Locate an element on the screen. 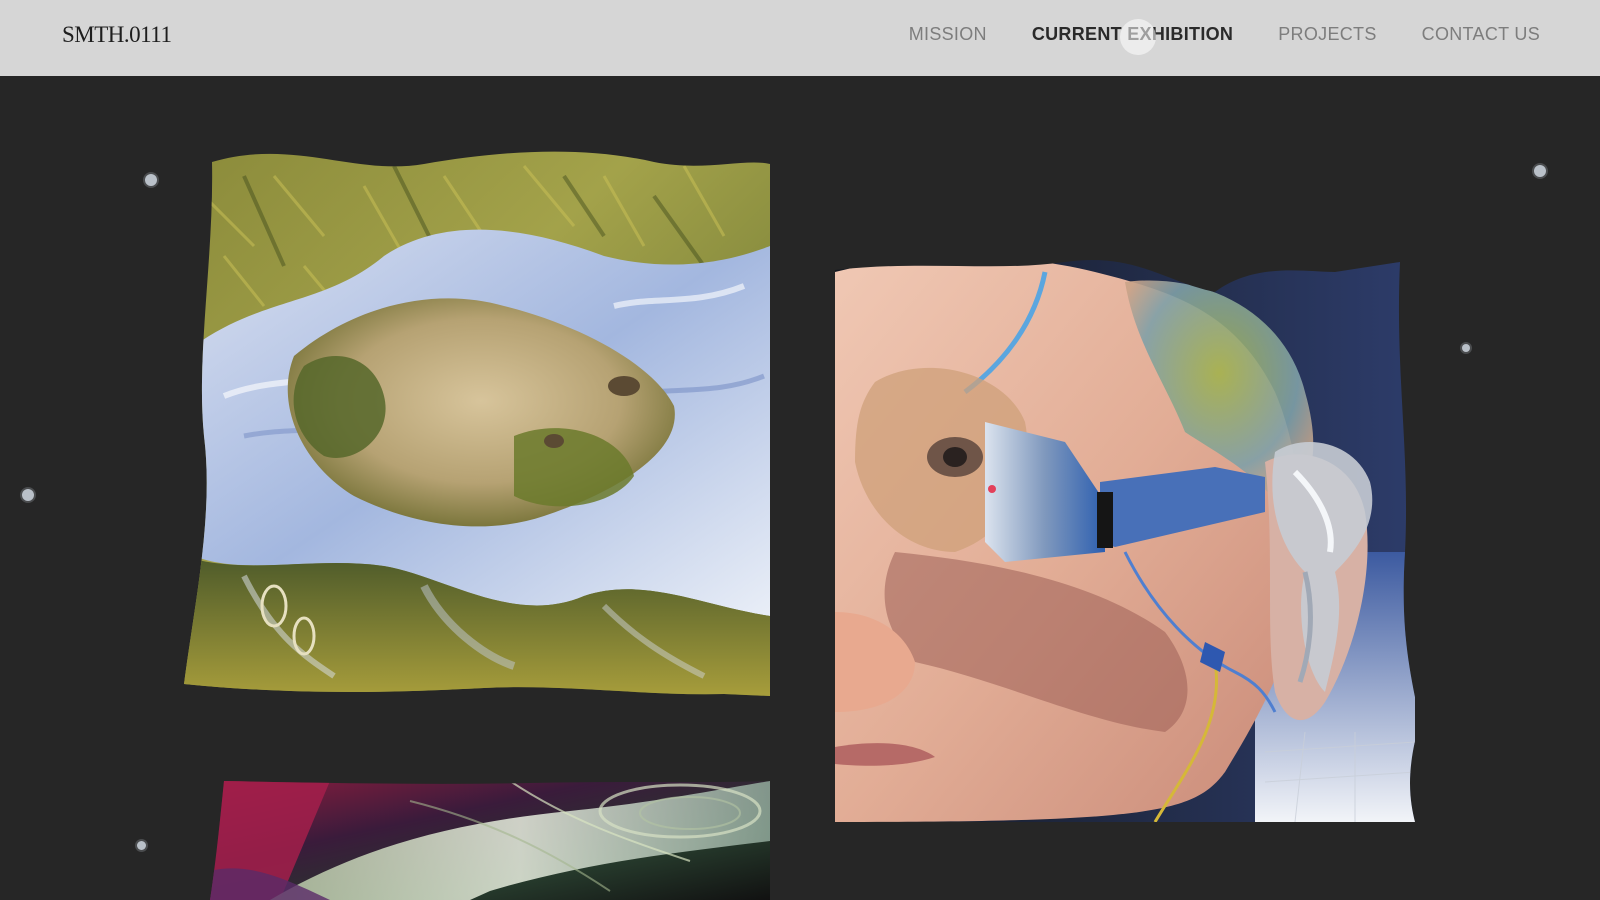 The height and width of the screenshot is (900, 1600). nav-mission: MISSION is located at coordinates (948, 34).